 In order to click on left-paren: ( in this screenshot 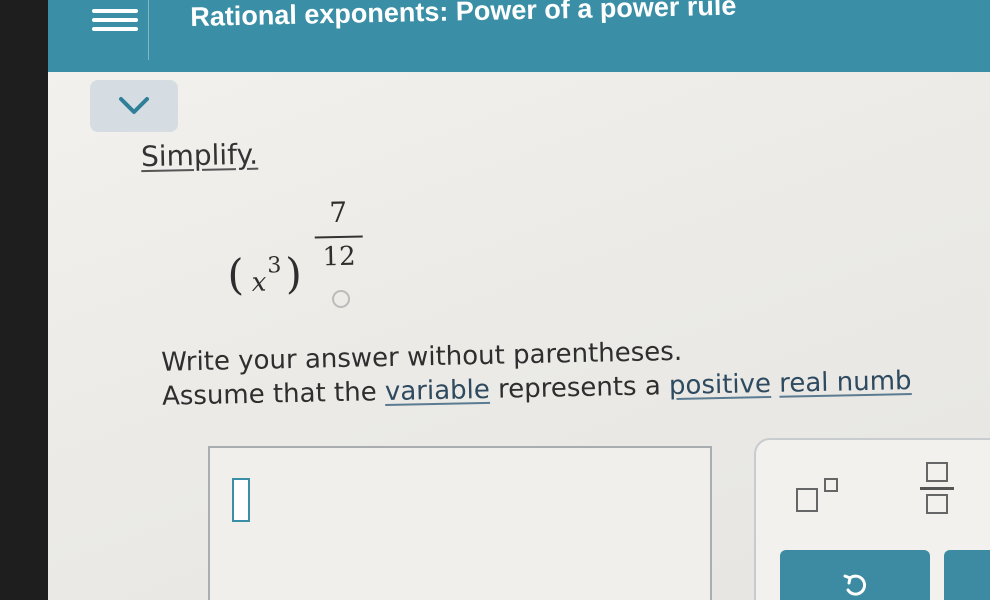, I will do `click(235, 274)`.